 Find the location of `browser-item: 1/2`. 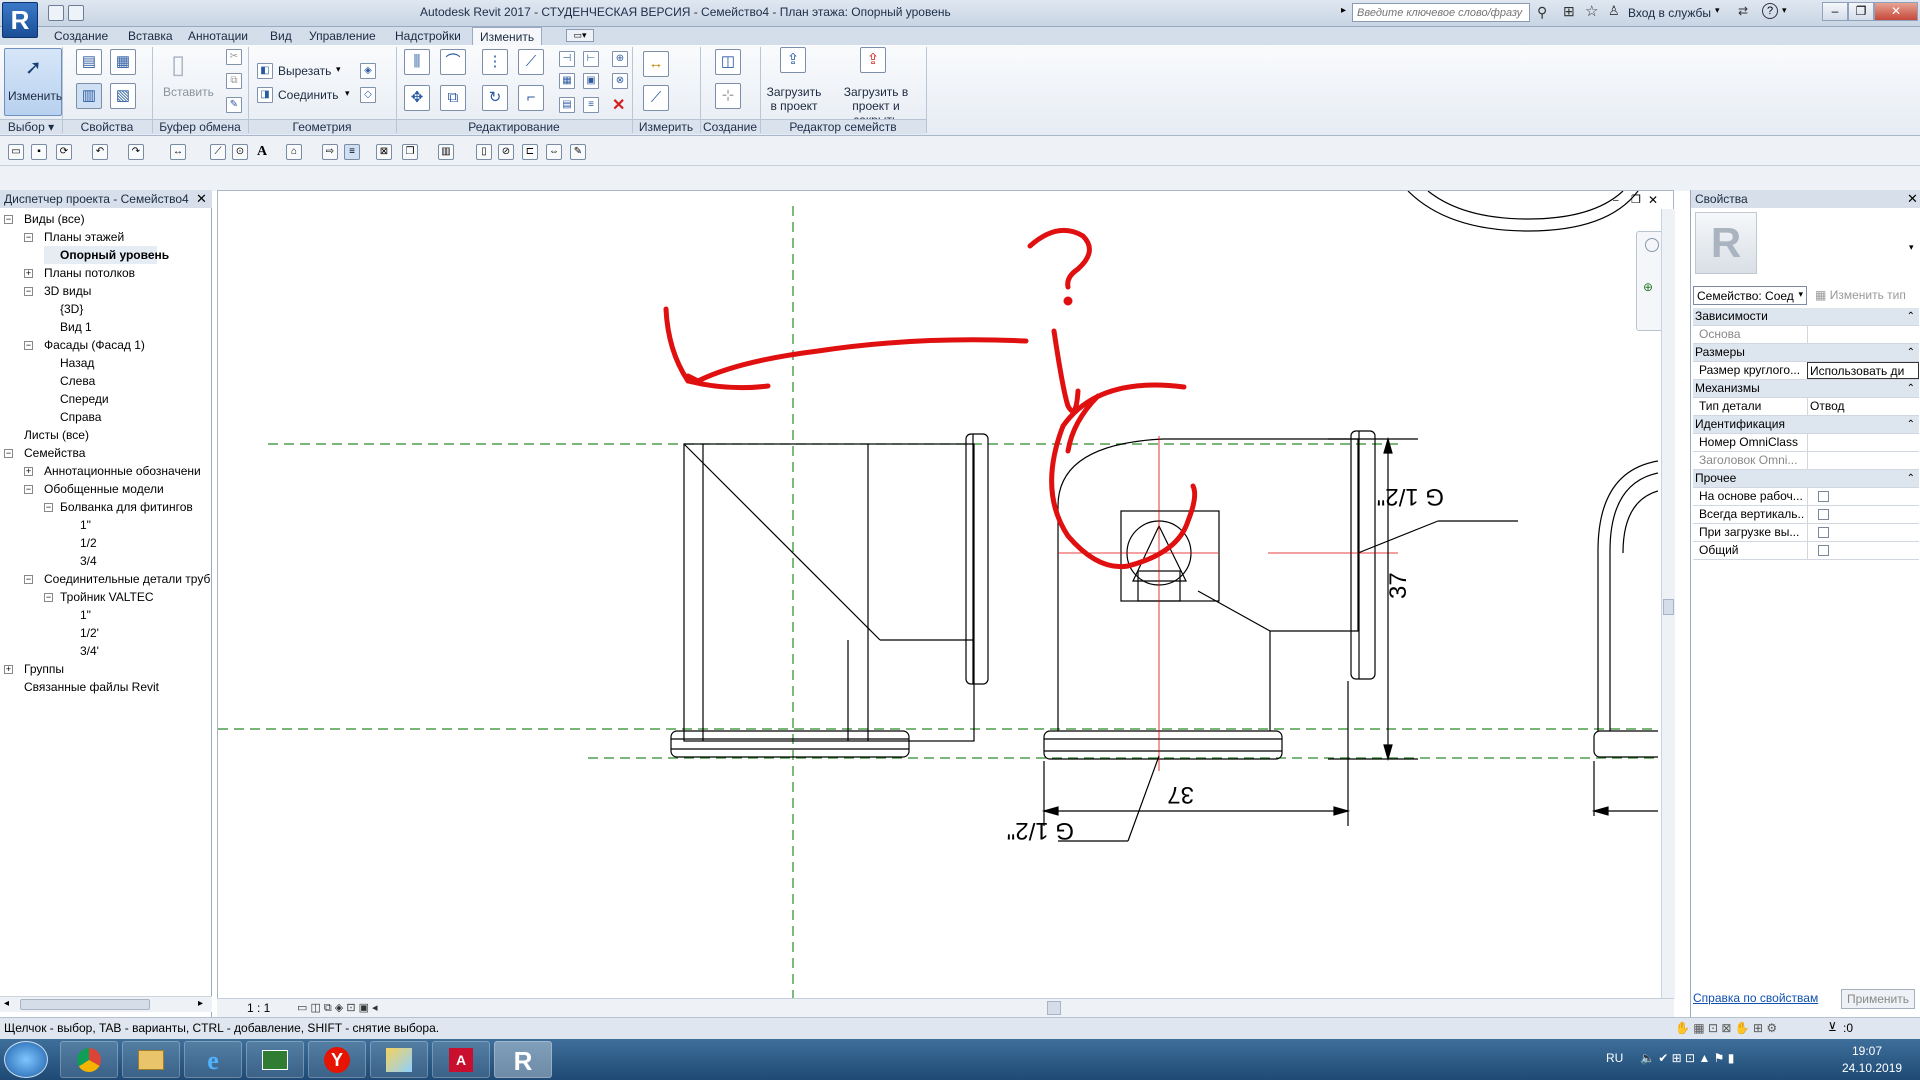

browser-item: 1/2 is located at coordinates (80, 543).